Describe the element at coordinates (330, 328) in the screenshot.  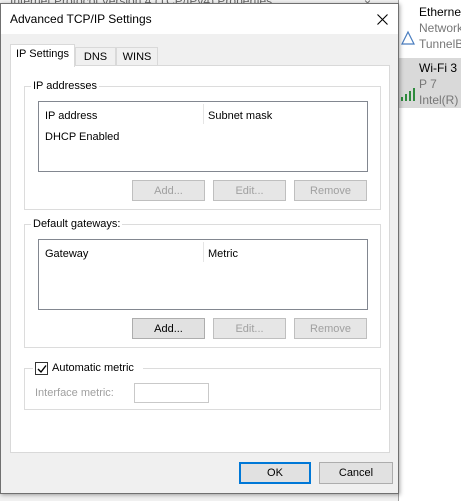
I see `gateway-remove-button: Remove` at that location.